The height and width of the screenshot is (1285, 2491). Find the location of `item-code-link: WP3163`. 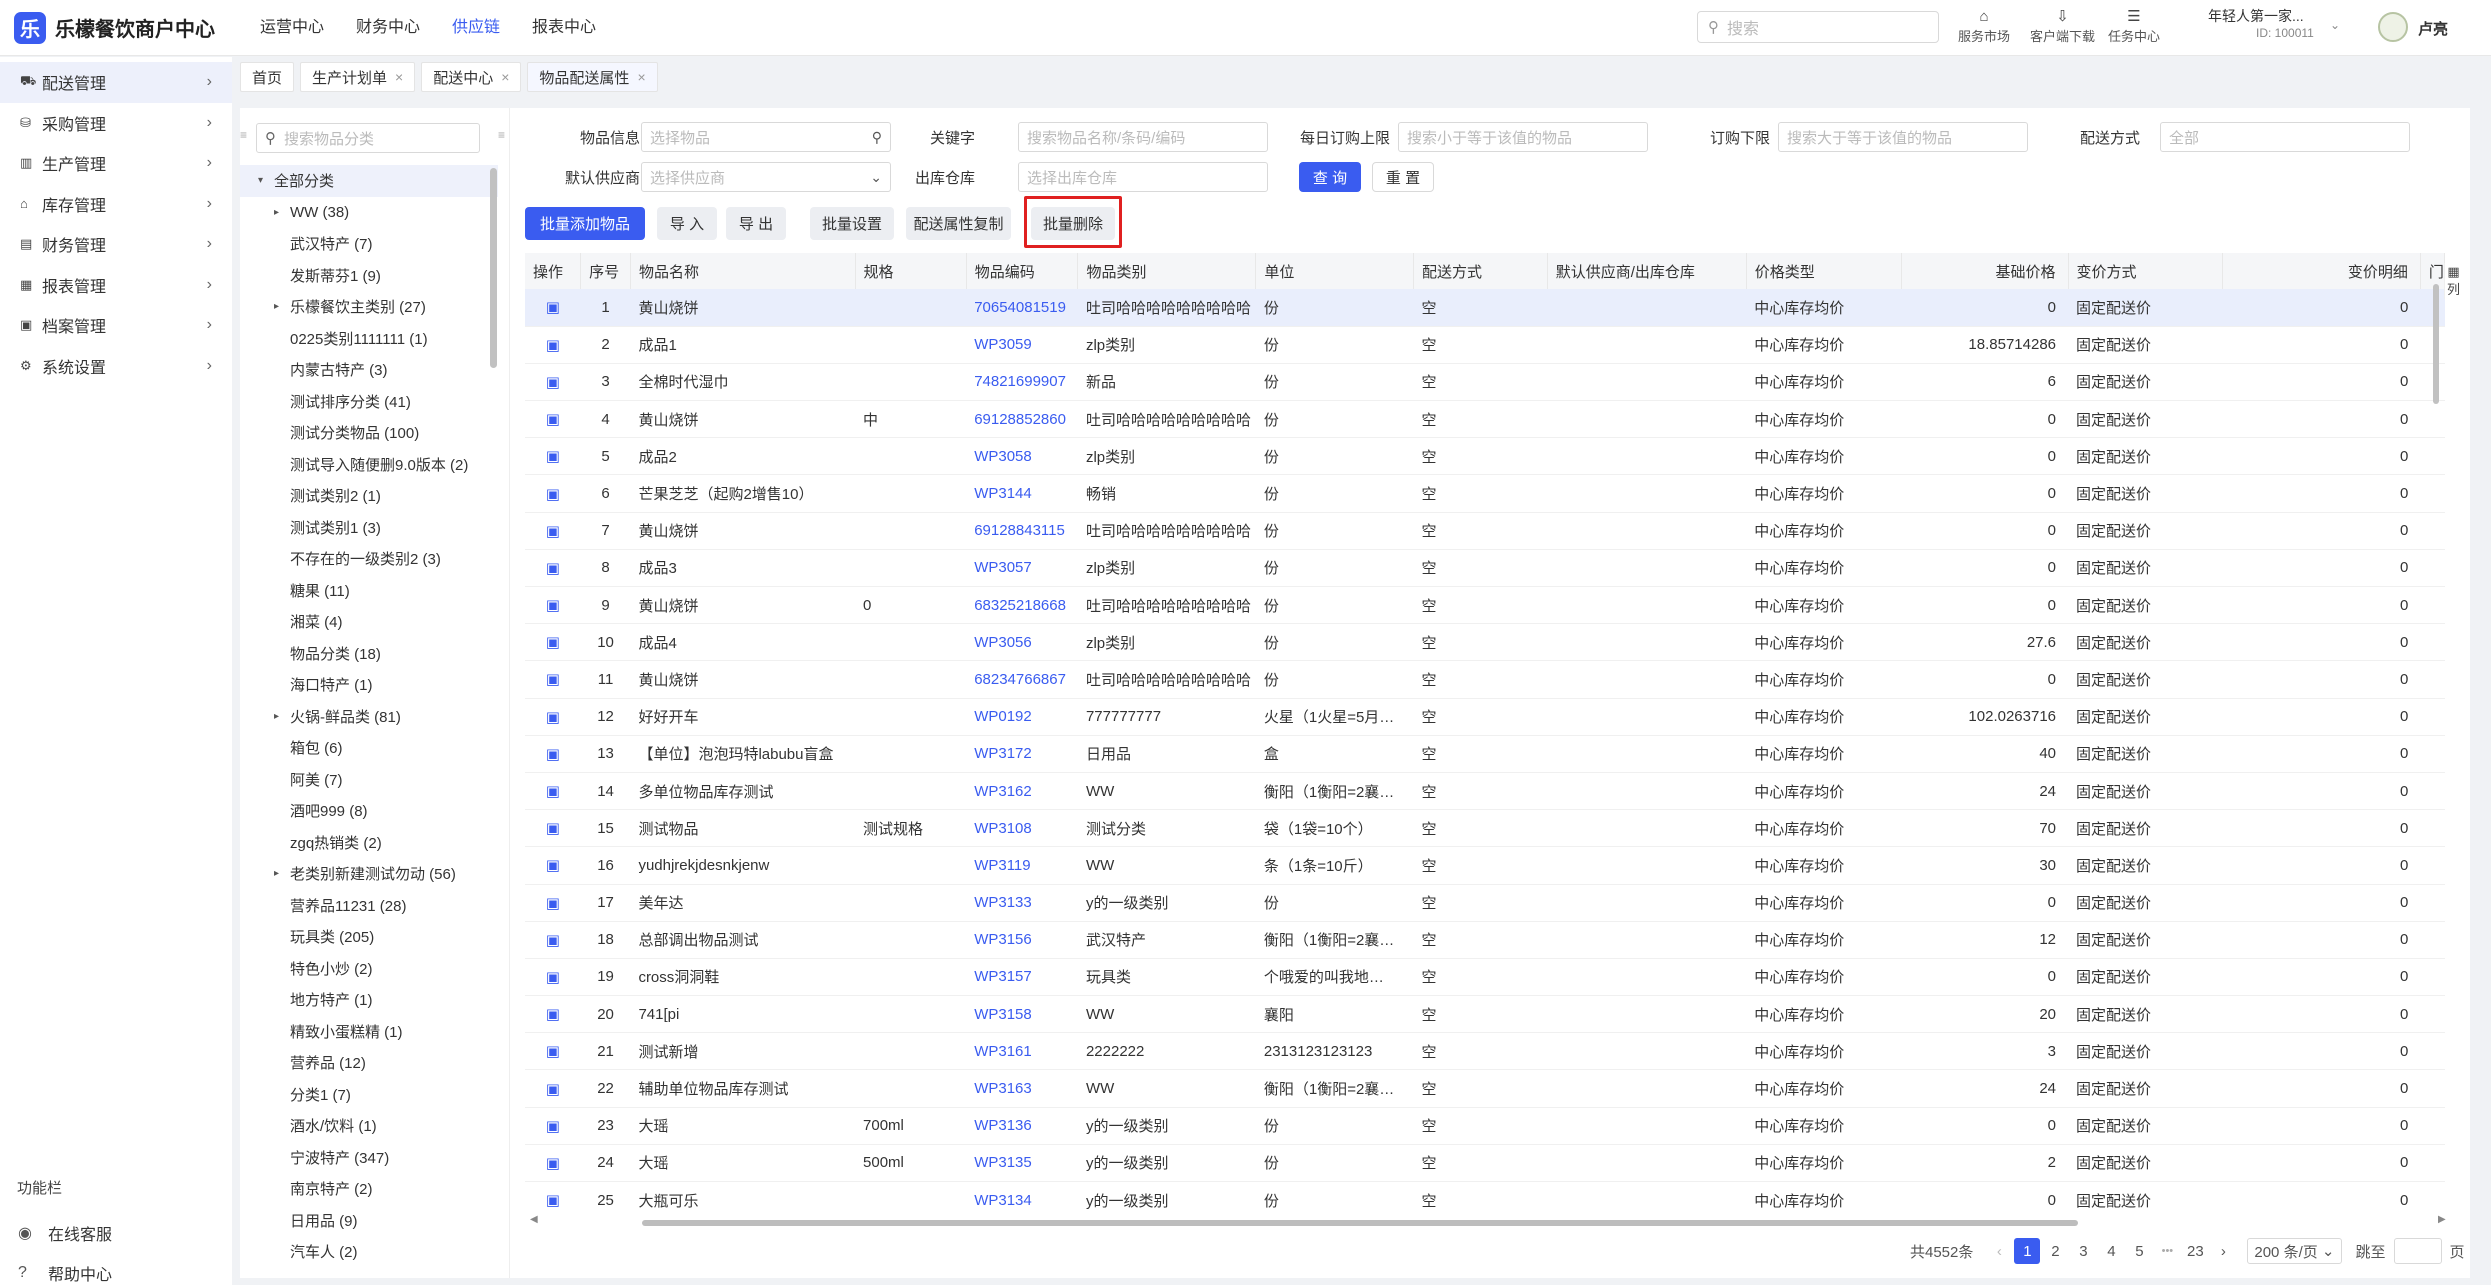

item-code-link: WP3163 is located at coordinates (1003, 1088).